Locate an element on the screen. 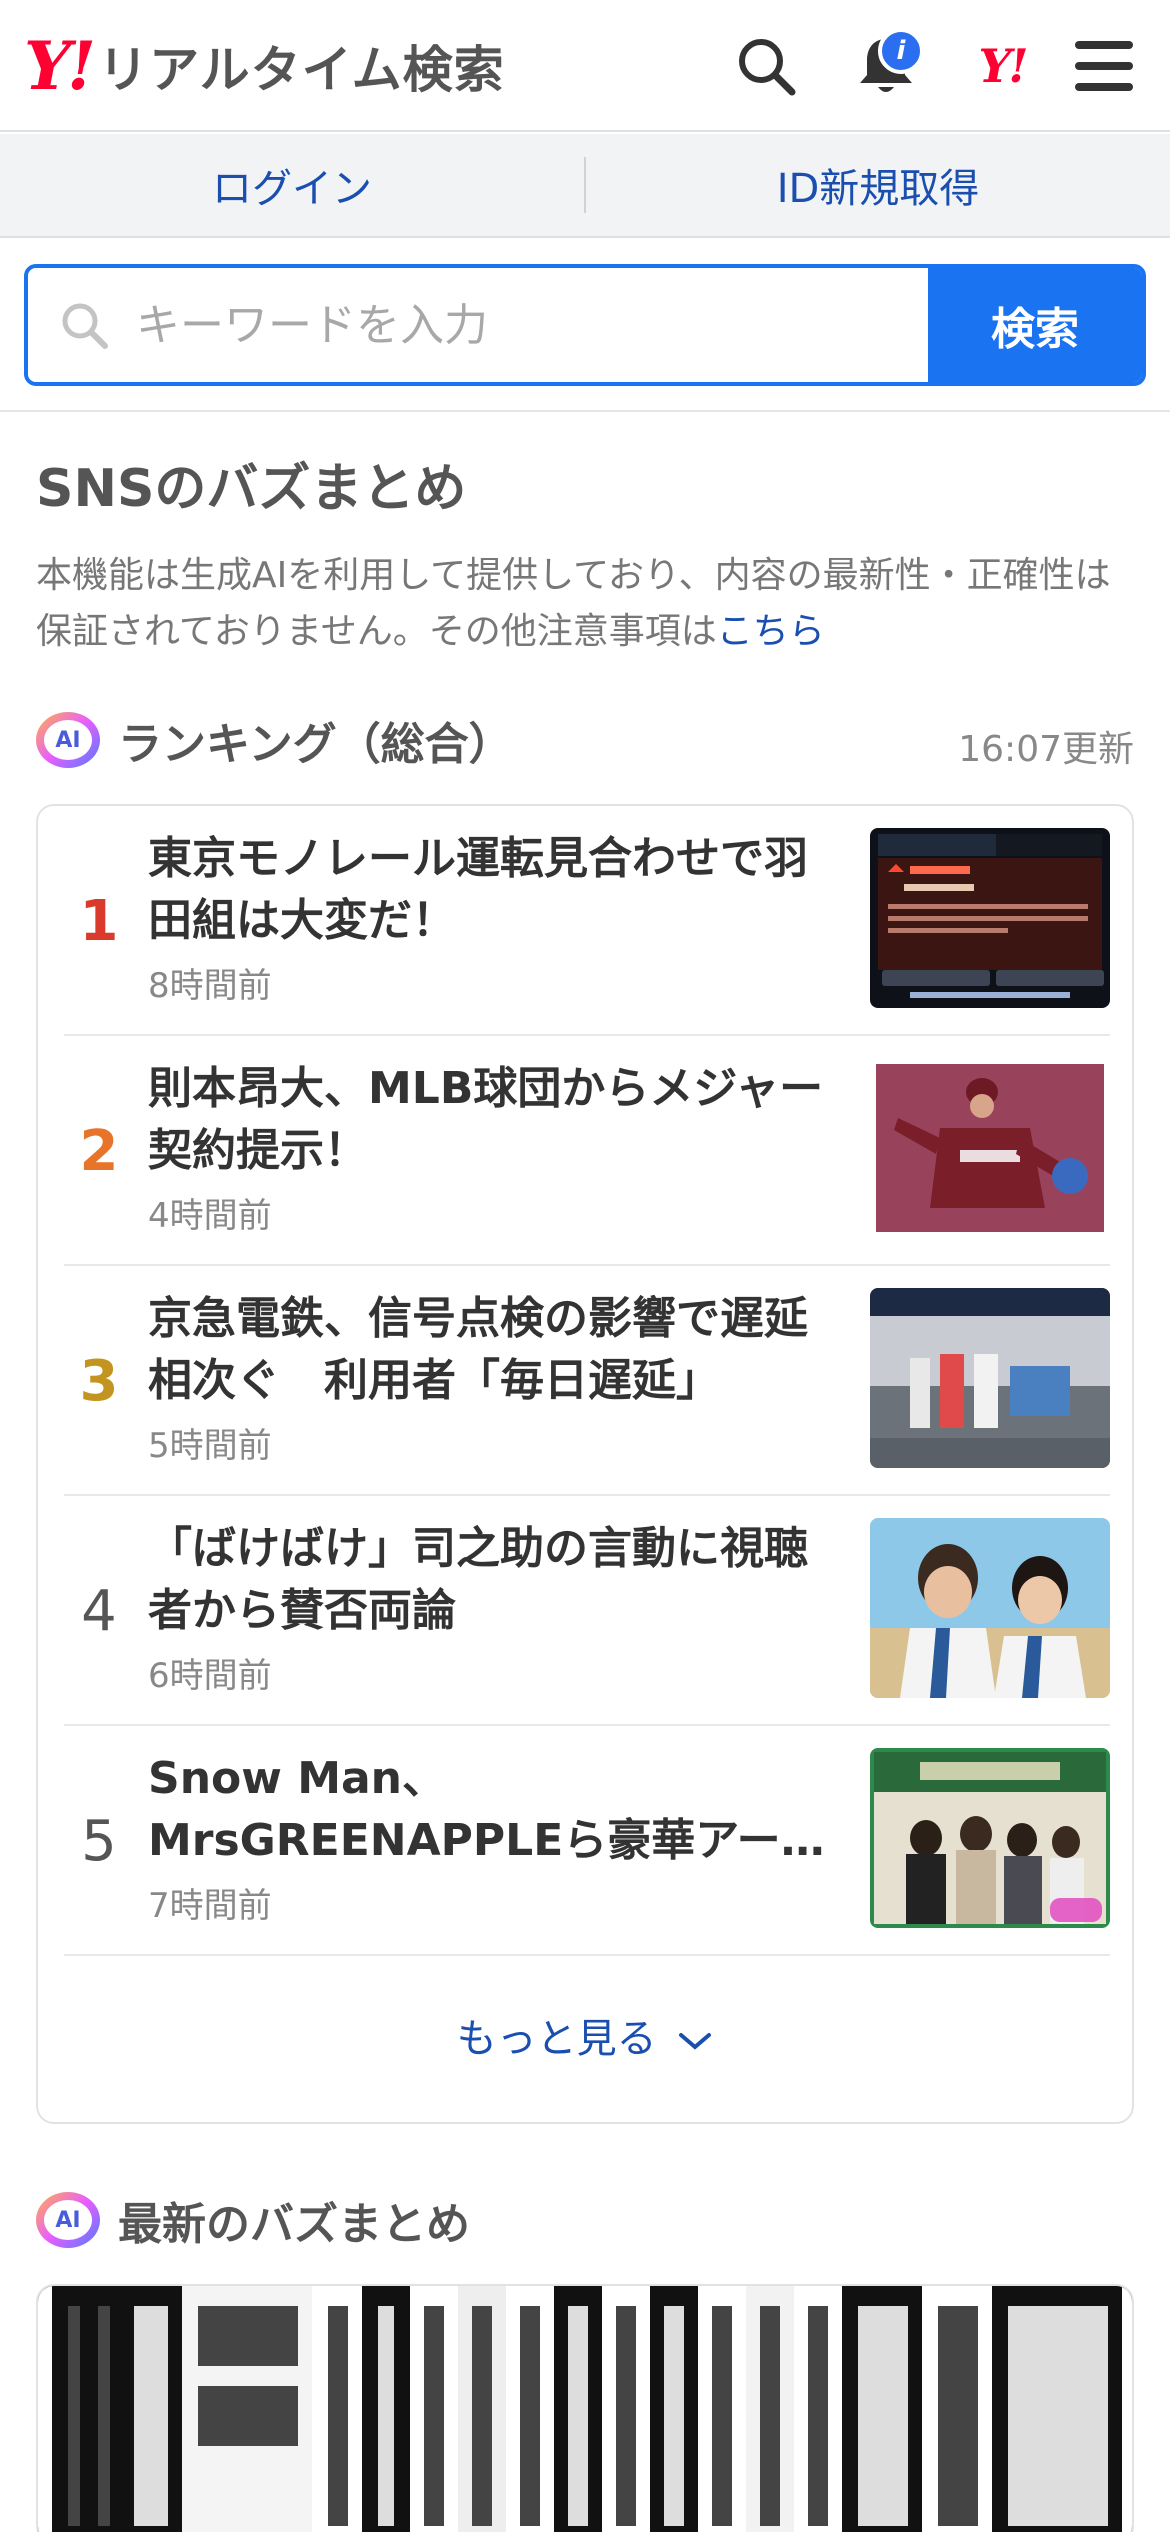 The width and height of the screenshot is (1170, 2532). latest-header: AI 最新のバズまとめ is located at coordinates (253, 2220).